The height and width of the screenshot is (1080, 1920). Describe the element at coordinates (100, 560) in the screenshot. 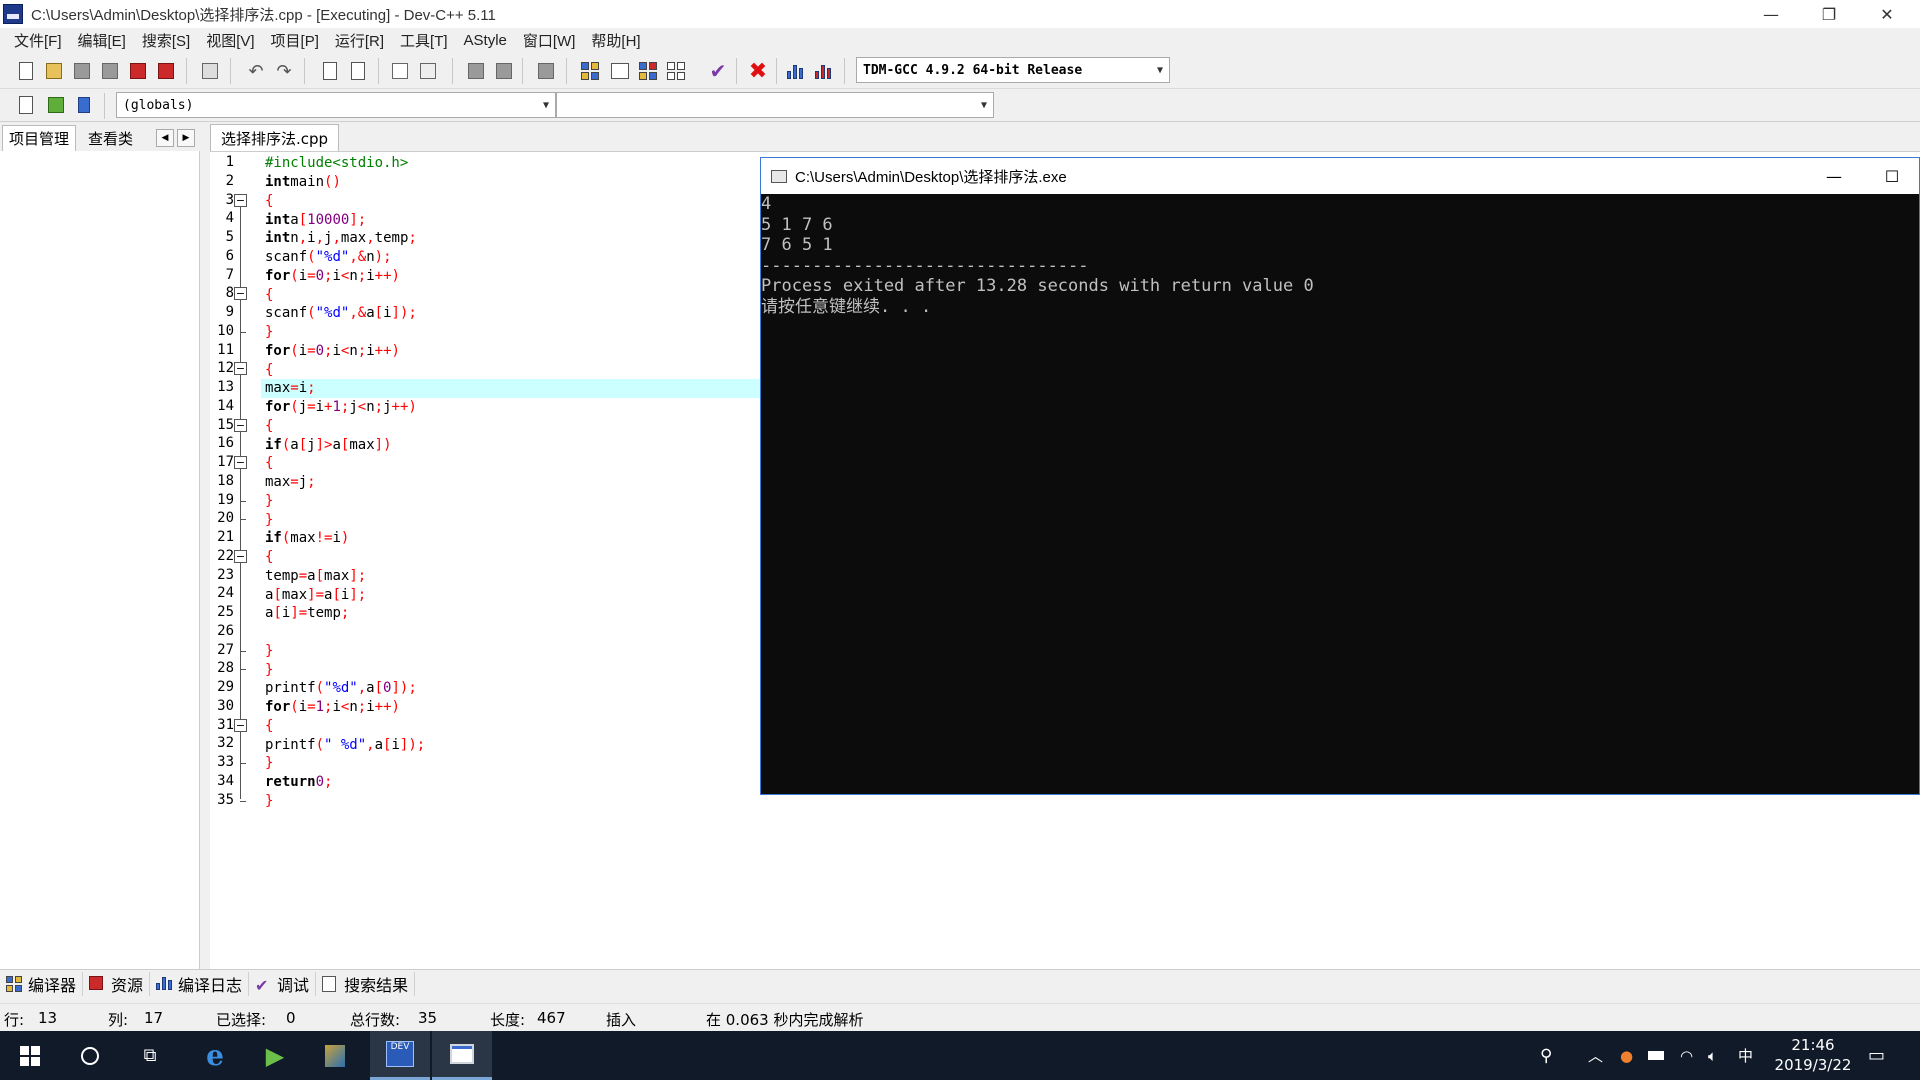

I see `project-tree-panel` at that location.